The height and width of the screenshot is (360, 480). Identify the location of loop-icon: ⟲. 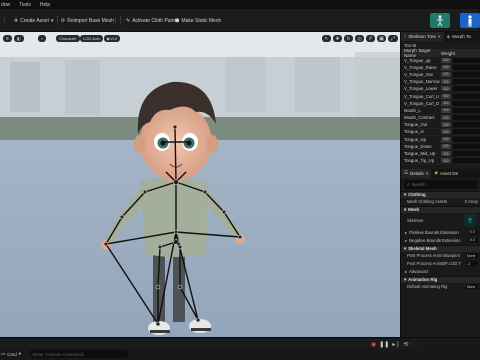
(405, 344).